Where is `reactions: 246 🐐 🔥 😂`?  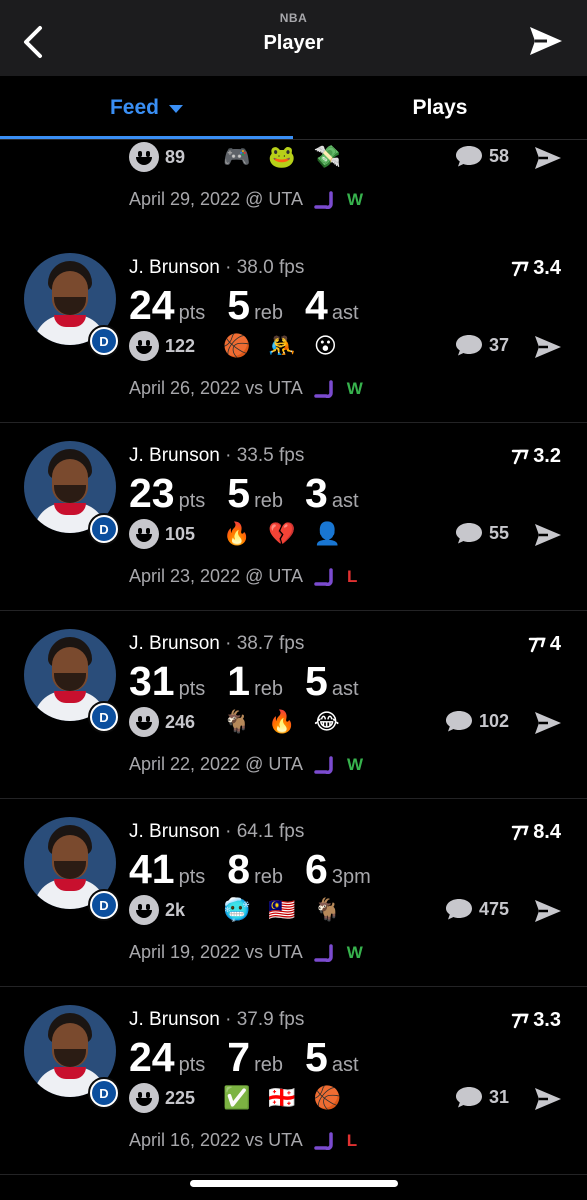
reactions: 246 🐐 🔥 😂 is located at coordinates (234, 722).